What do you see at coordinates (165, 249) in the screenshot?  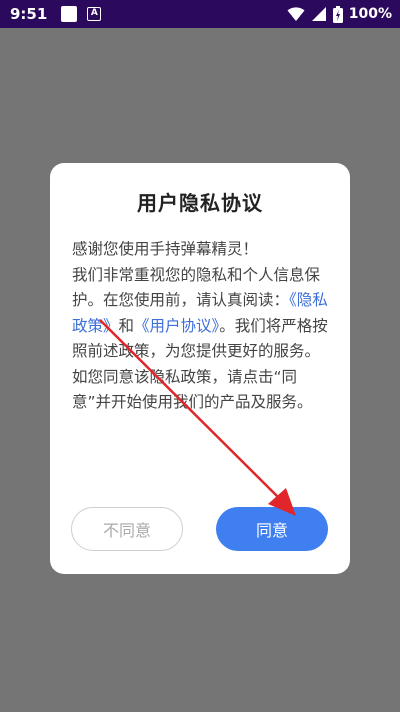 I see `greeting-text: 感谢您使用手持弹幕精灵！` at bounding box center [165, 249].